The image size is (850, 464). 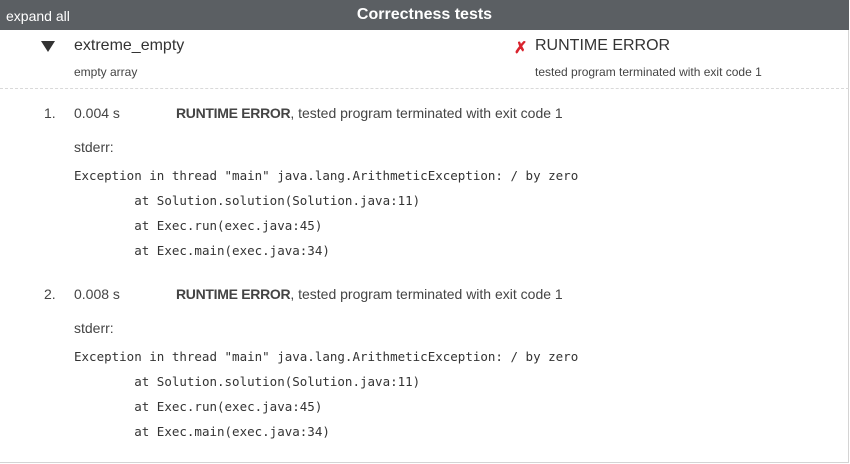 What do you see at coordinates (106, 72) in the screenshot?
I see `test-description: empty array` at bounding box center [106, 72].